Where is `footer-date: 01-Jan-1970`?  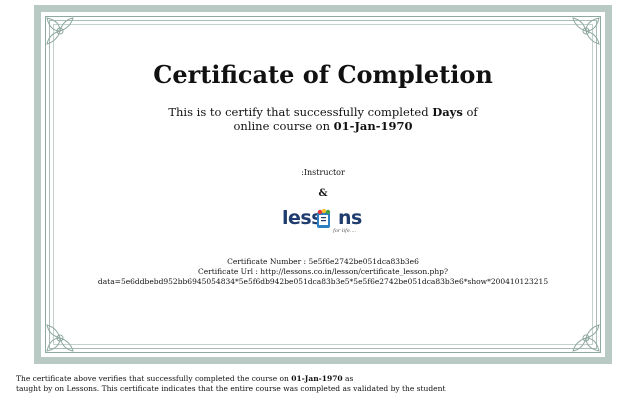
footer-date: 01-Jan-1970 is located at coordinates (317, 378).